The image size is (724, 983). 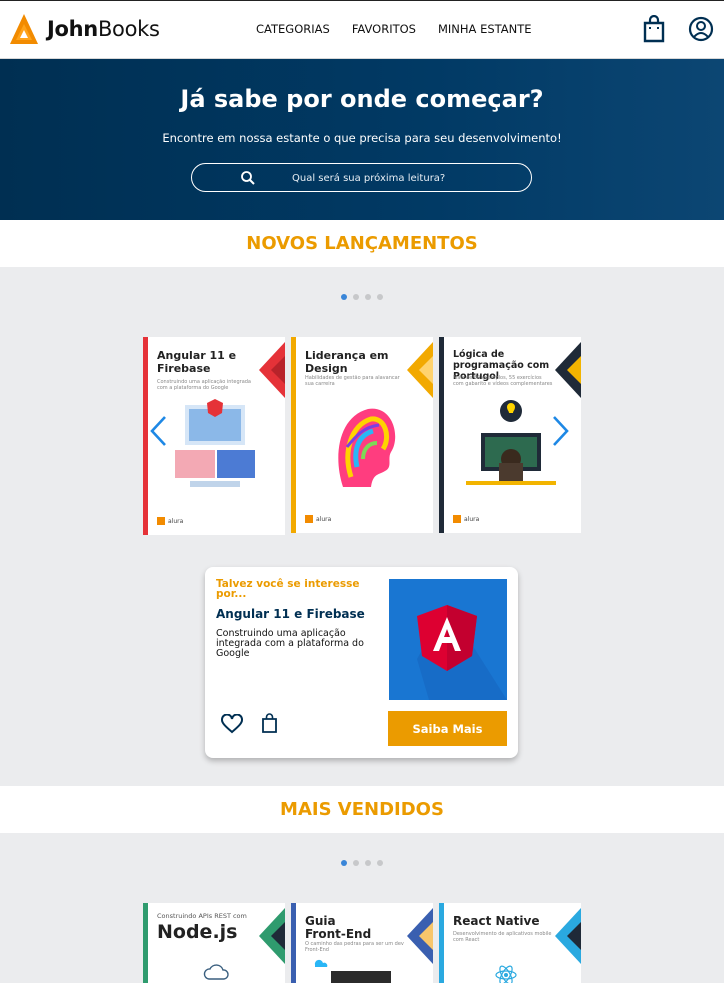 What do you see at coordinates (511, 442) in the screenshot?
I see `programmer-illustration-icon` at bounding box center [511, 442].